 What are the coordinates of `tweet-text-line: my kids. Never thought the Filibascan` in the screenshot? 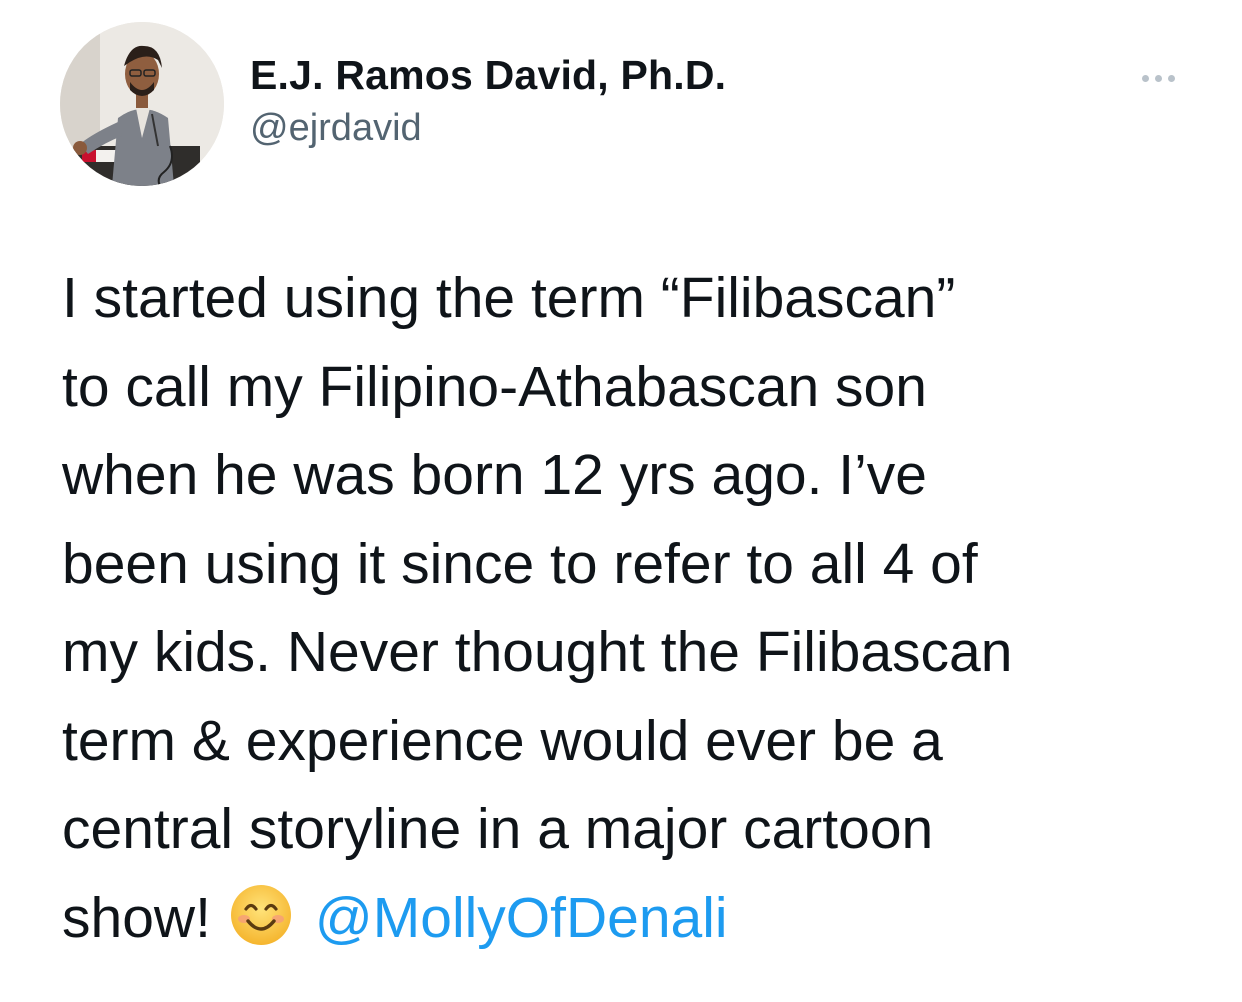 It's located at (537, 652).